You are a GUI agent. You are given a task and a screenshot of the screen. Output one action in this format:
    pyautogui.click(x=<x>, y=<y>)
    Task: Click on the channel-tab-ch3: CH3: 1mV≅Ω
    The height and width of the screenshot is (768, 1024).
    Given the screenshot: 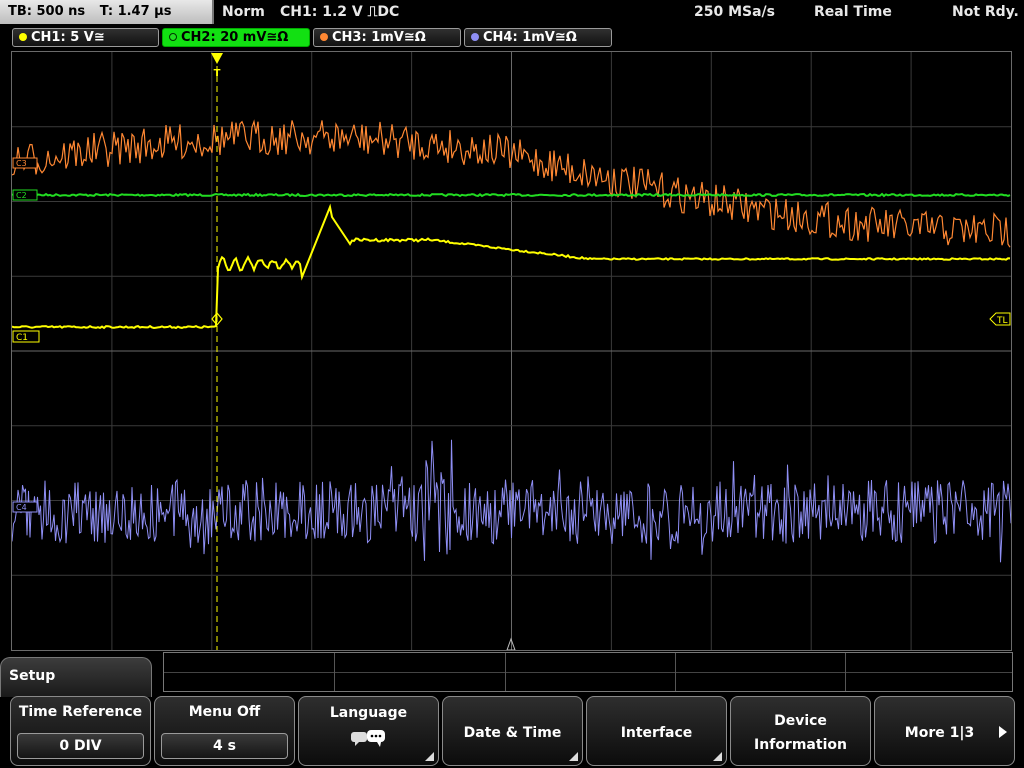 What is the action you would take?
    pyautogui.click(x=387, y=37)
    